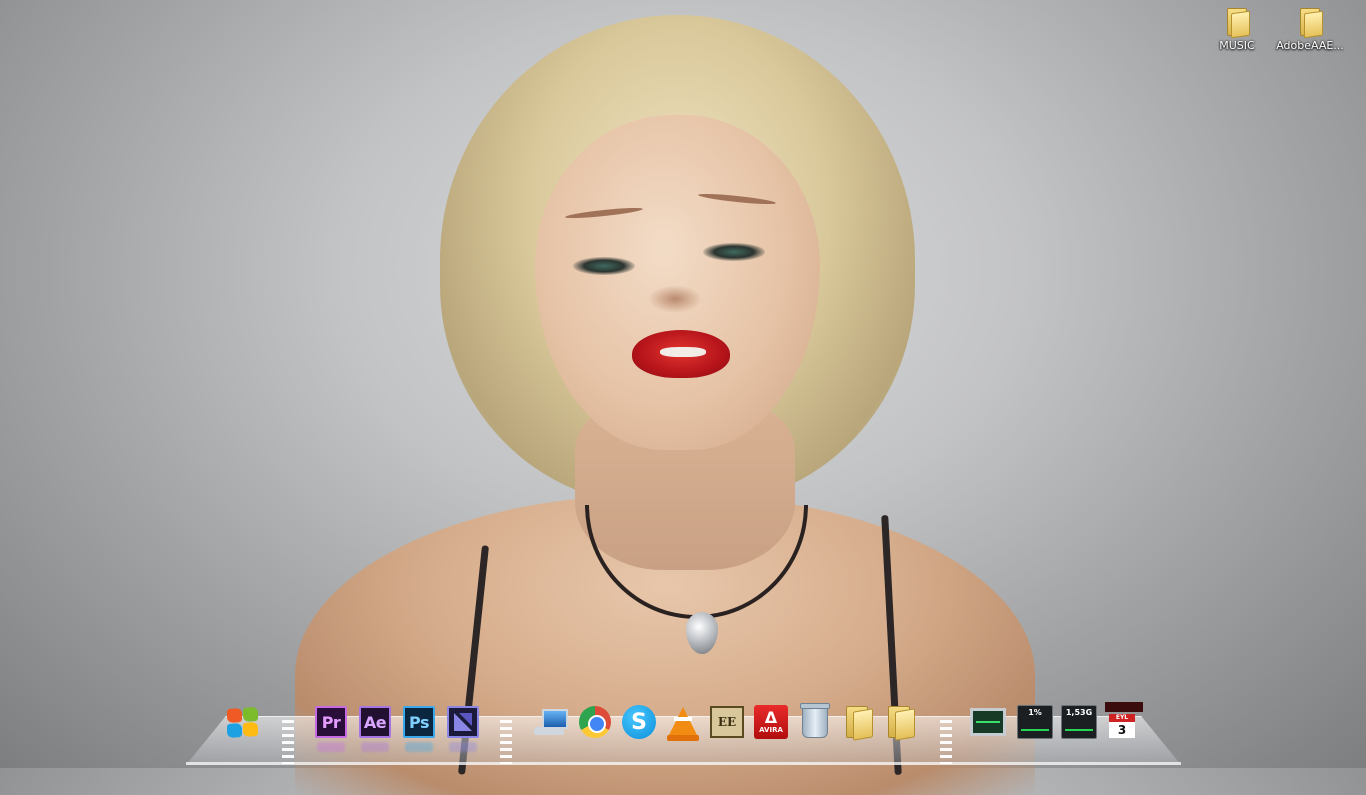 This screenshot has width=1366, height=795. I want to click on calendar-icon: EYL 3, so click(1124, 722).